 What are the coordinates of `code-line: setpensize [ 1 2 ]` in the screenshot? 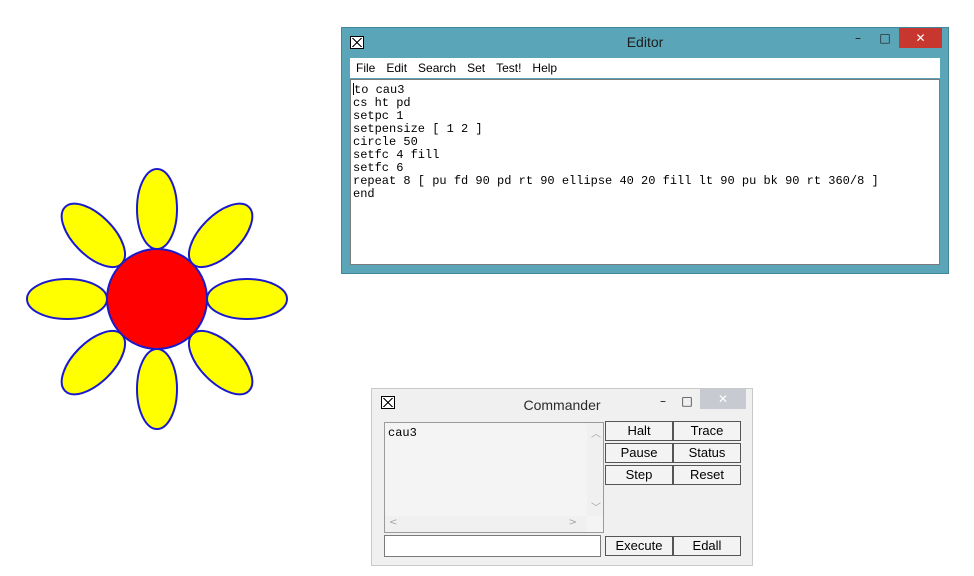 It's located at (418, 129).